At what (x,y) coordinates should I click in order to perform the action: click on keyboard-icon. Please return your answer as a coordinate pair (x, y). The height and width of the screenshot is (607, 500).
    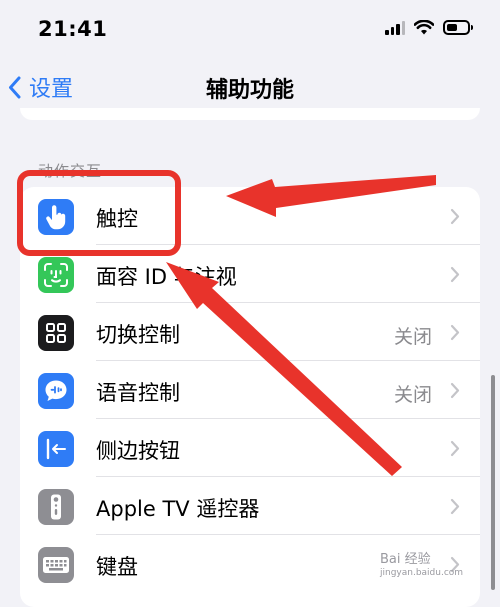
    Looking at the image, I should click on (56, 565).